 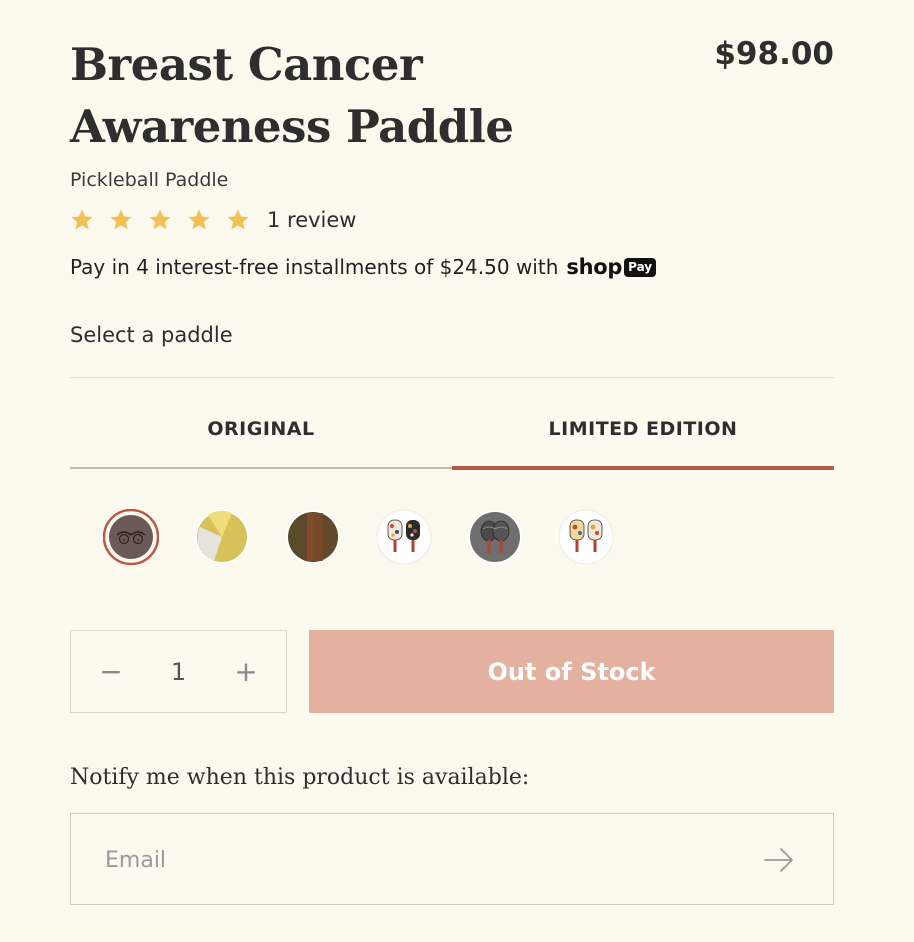 What do you see at coordinates (586, 537) in the screenshot?
I see `swatch-colorful-paddles` at bounding box center [586, 537].